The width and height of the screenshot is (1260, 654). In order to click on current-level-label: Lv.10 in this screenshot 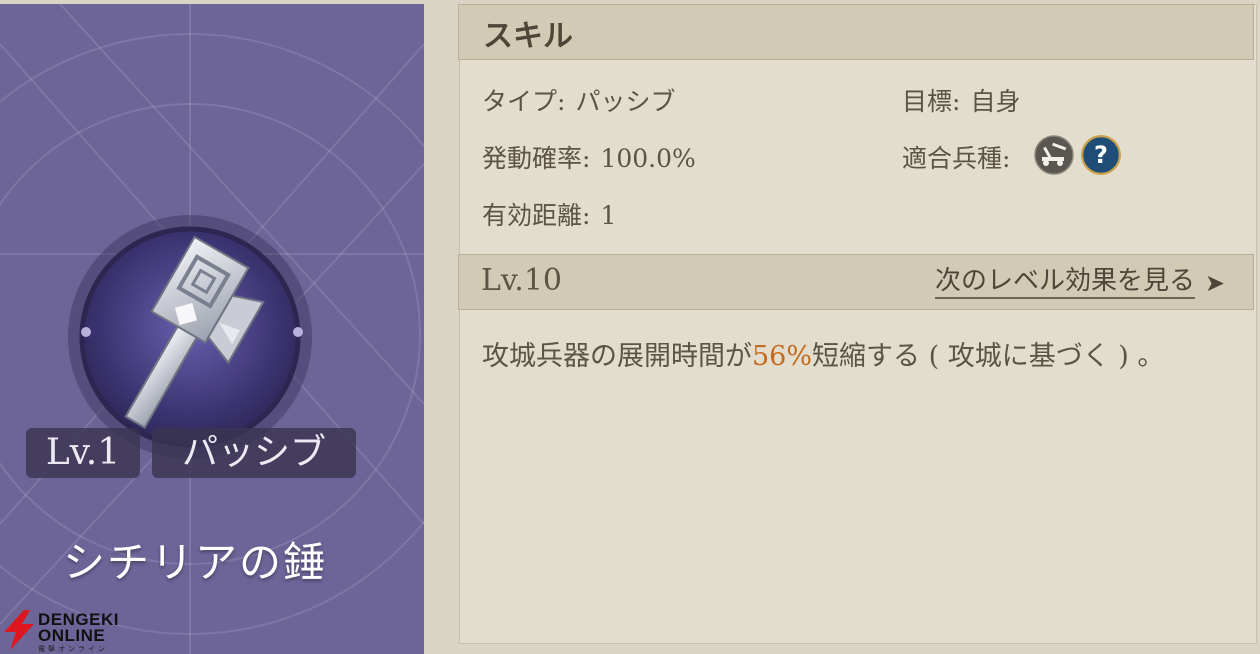, I will do `click(522, 280)`.